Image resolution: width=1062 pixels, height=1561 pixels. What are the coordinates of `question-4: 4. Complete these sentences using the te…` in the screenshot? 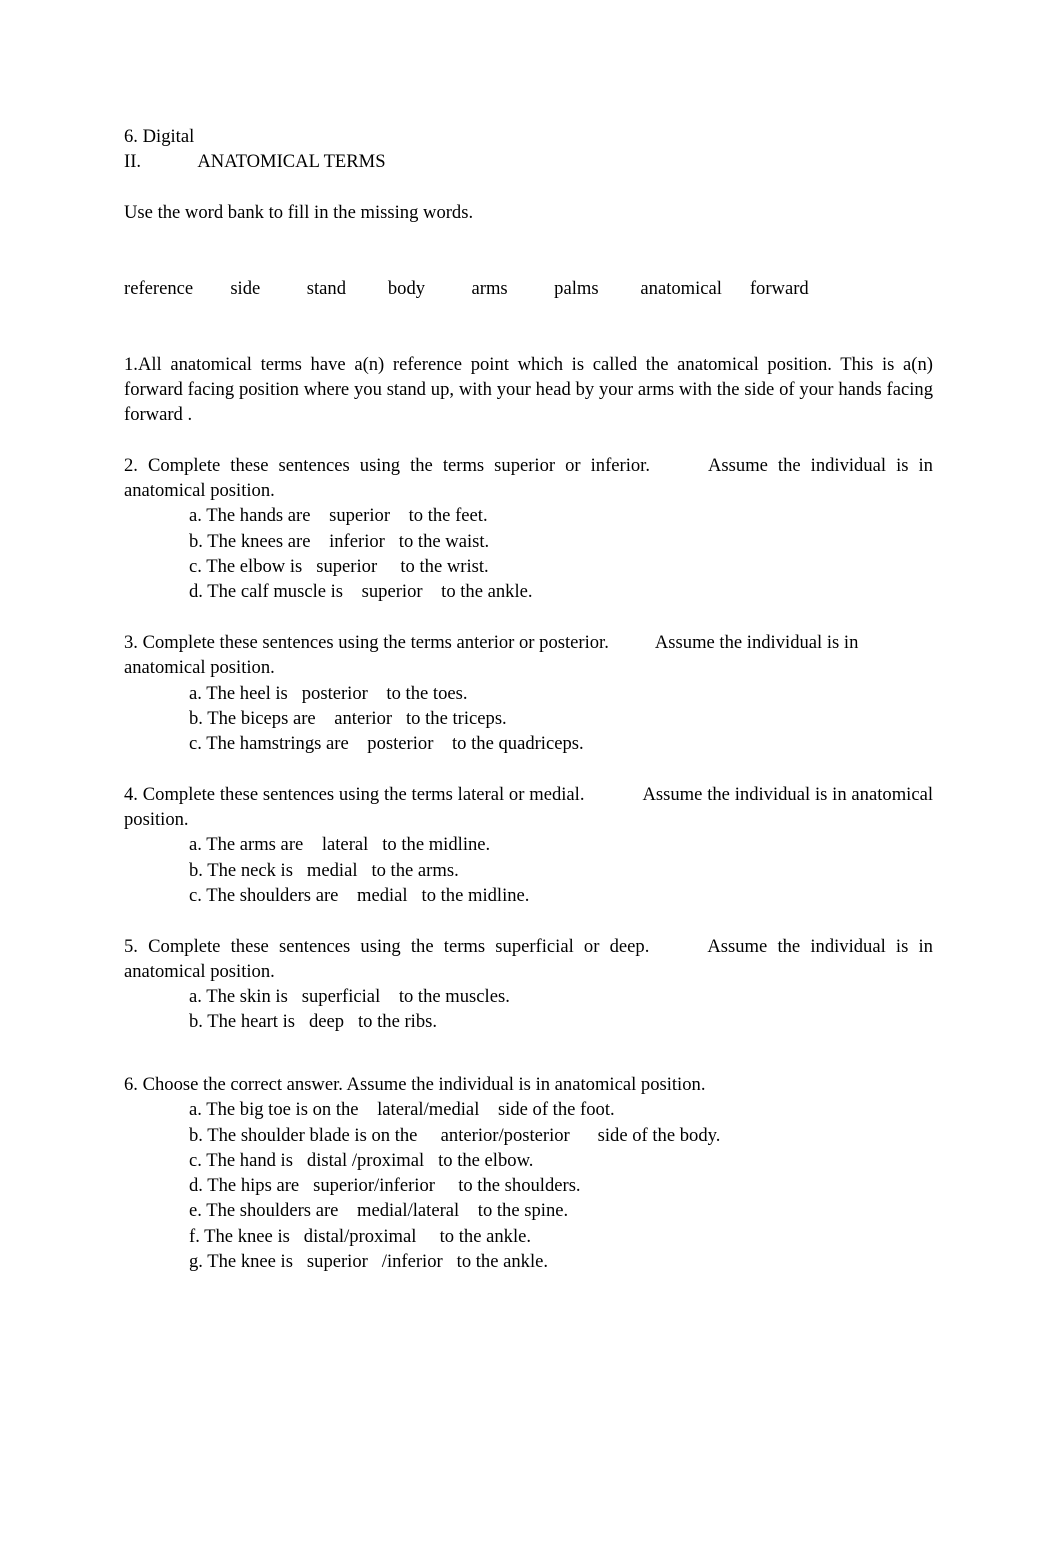 It's located at (528, 845).